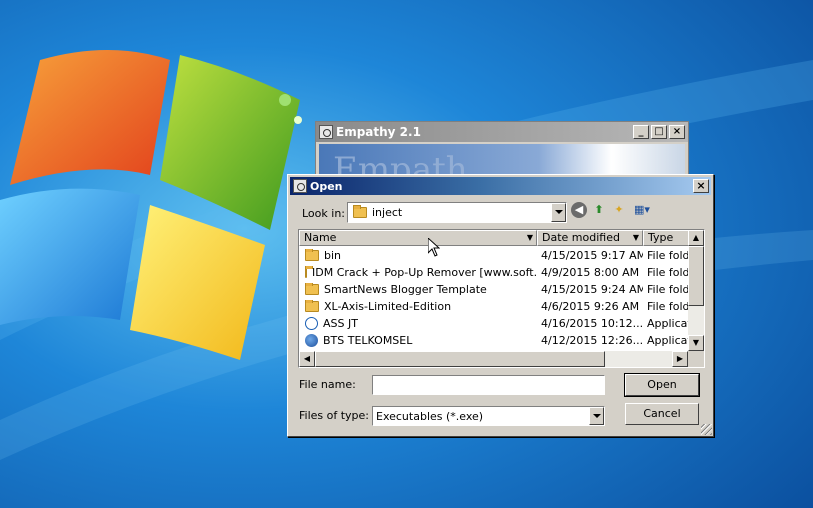  I want to click on item-name: XL-Axis-Limited-Edition, so click(388, 306).